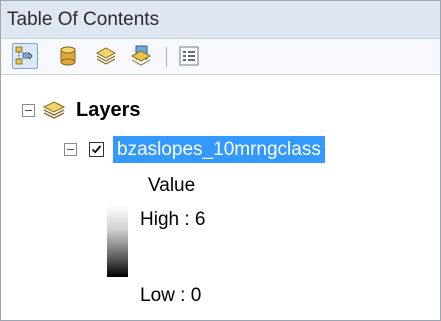  I want to click on layer-visibility-checkbox, so click(96, 149).